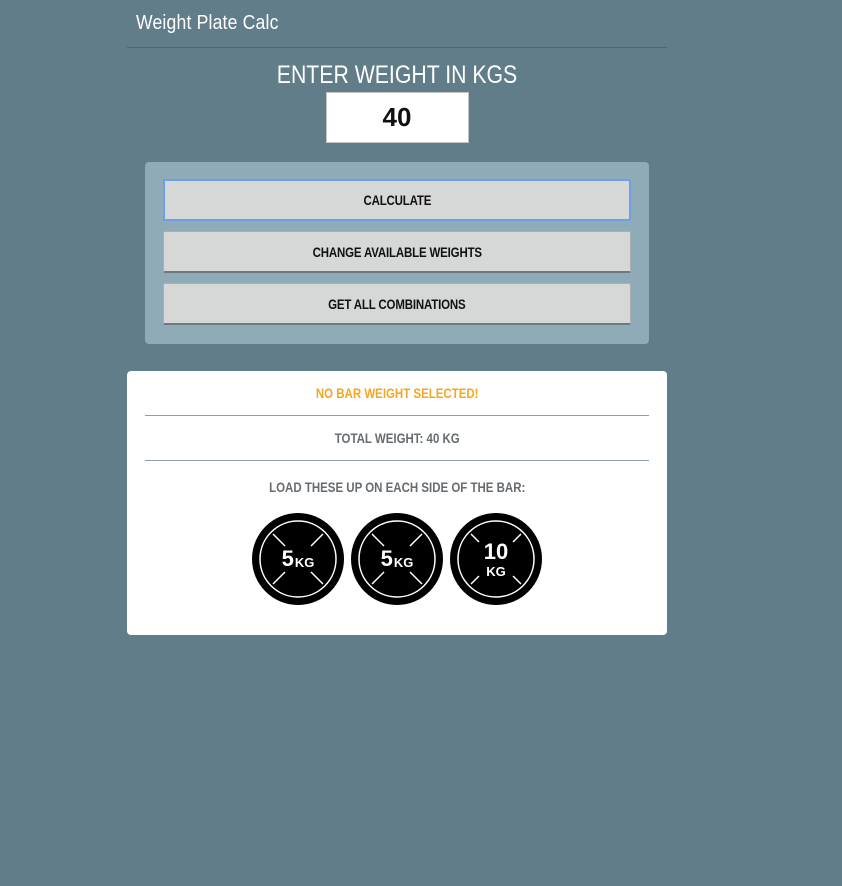 This screenshot has height=886, width=842. Describe the element at coordinates (397, 75) in the screenshot. I see `weight-input-label: ENTER WEIGHT IN KGS` at that location.